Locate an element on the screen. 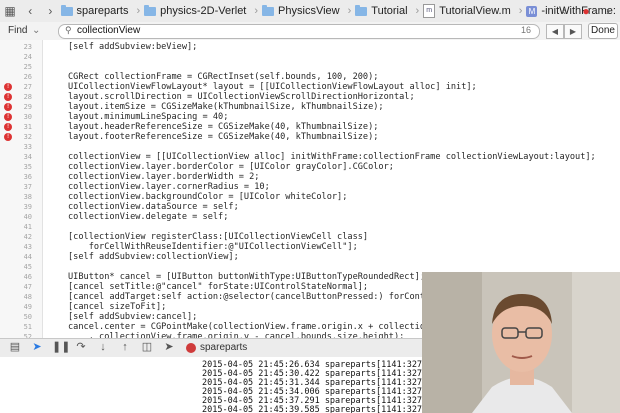 This screenshot has width=620, height=413. related-items-icon: ▦ is located at coordinates (10, 11).